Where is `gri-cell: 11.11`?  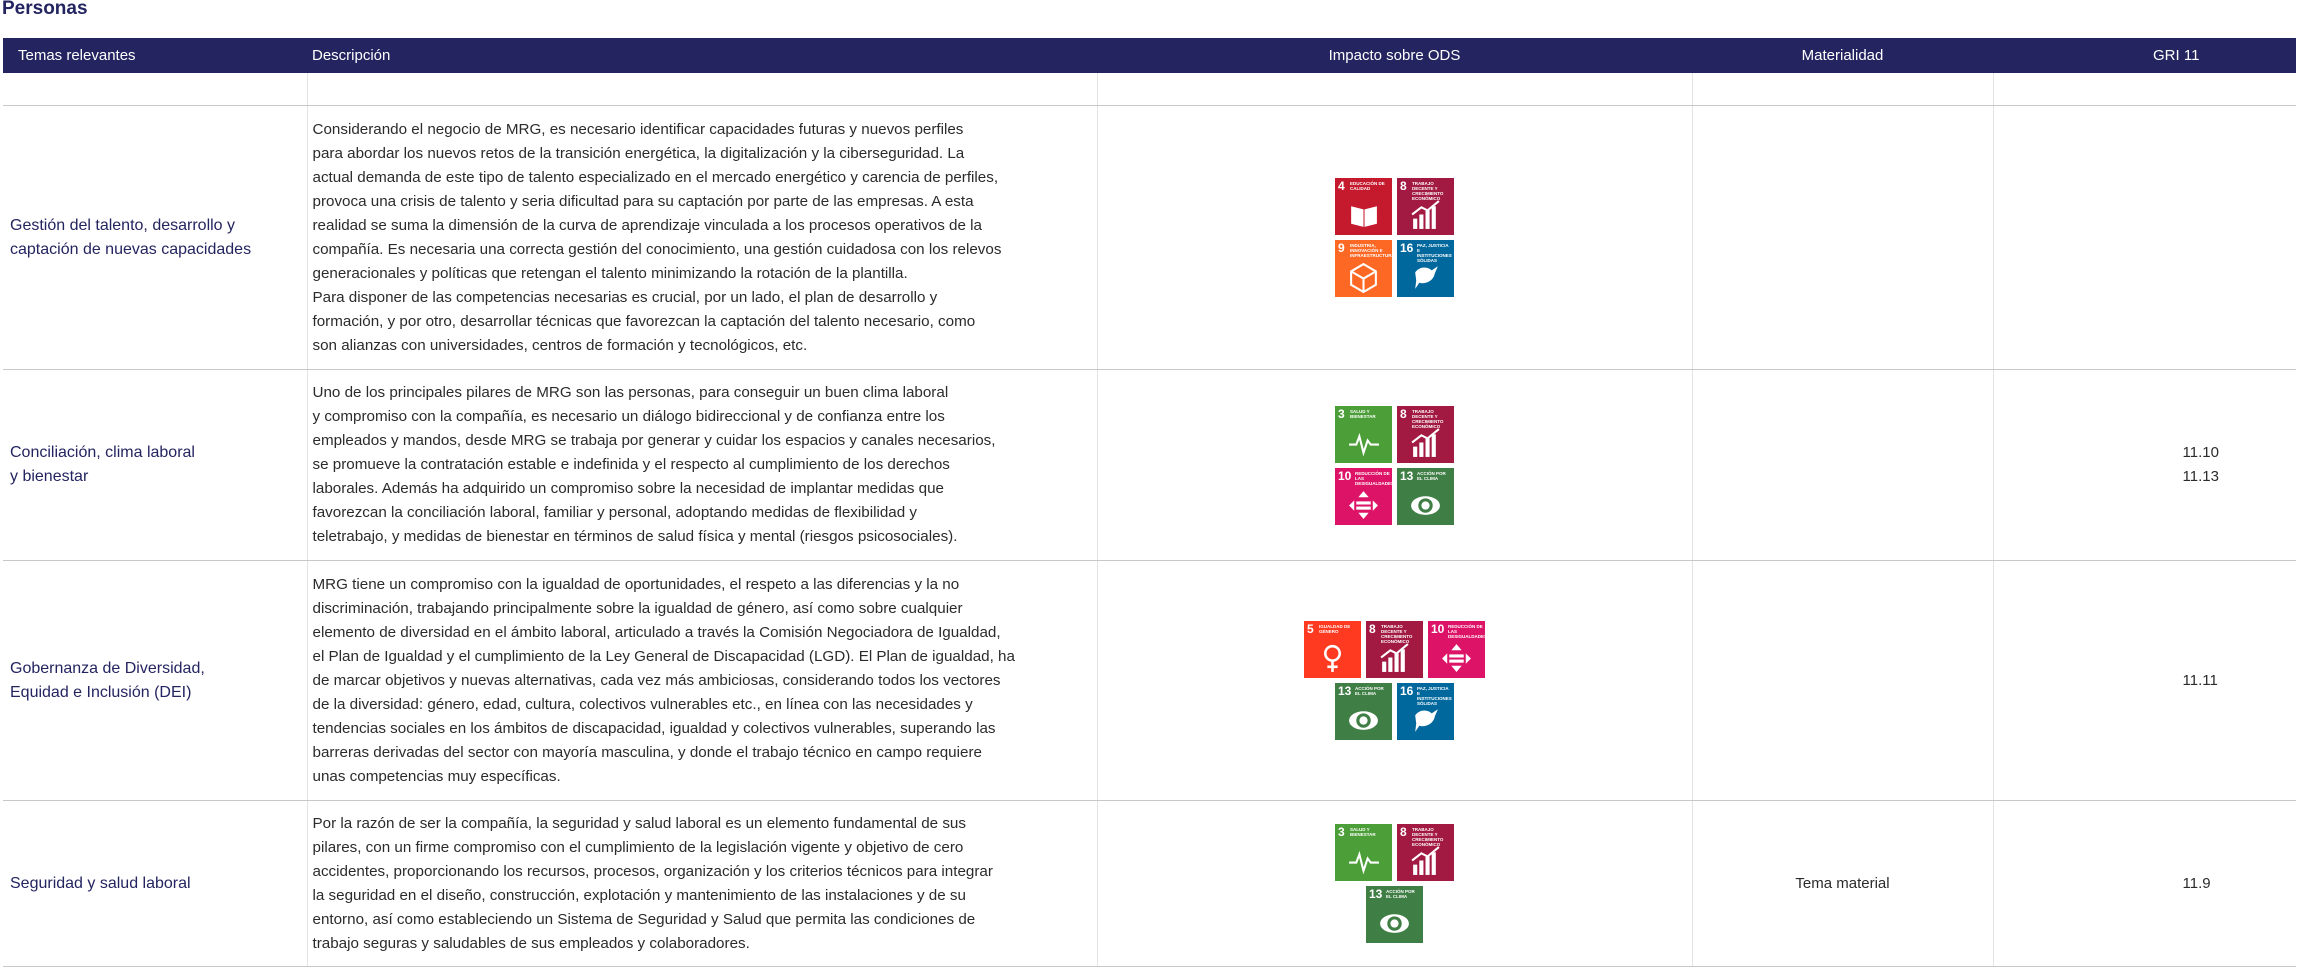
gri-cell: 11.11 is located at coordinates (2144, 680).